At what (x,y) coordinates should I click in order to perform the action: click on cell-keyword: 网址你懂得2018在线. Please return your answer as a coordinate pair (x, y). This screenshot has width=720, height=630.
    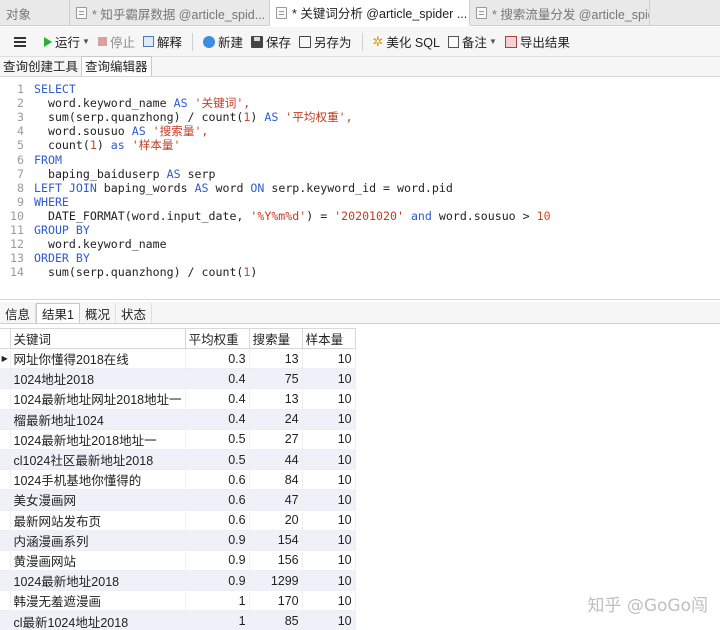
    Looking at the image, I should click on (97, 358).